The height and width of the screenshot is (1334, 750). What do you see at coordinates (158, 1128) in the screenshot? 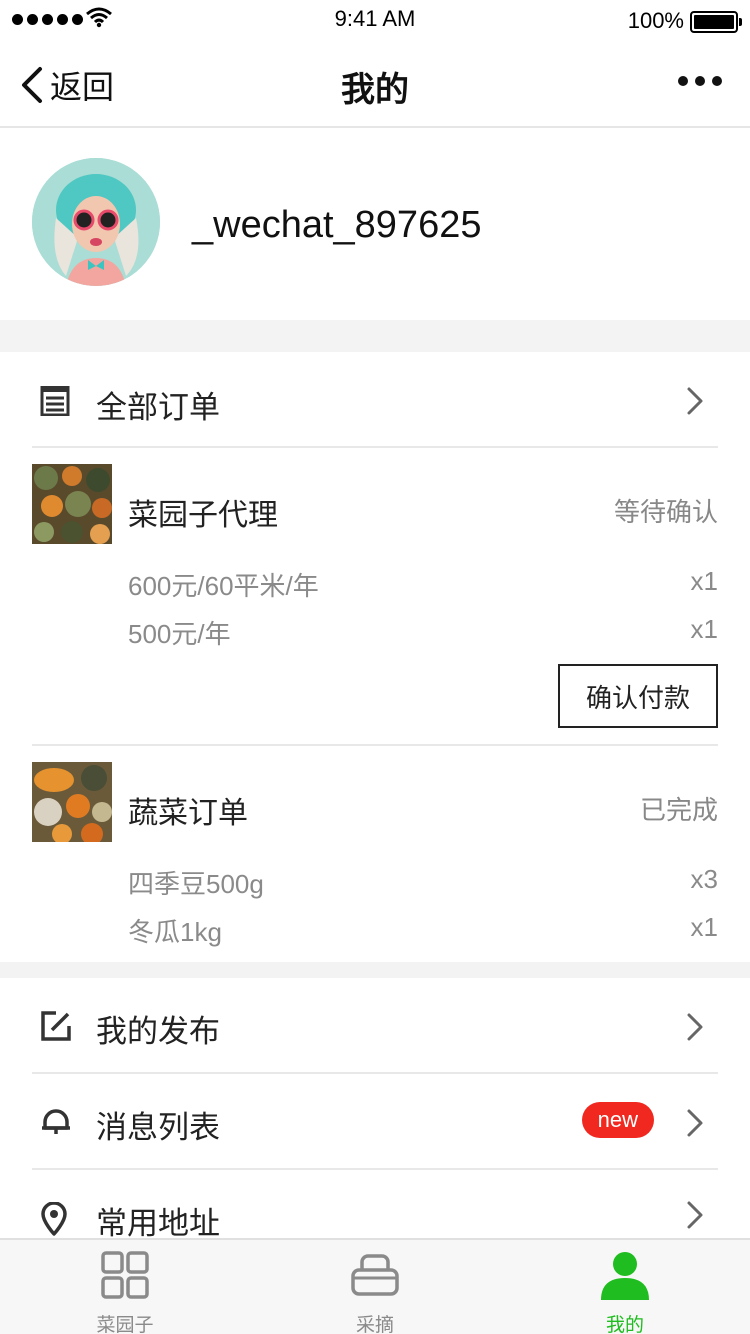
I see `menu-label: 消息列表` at bounding box center [158, 1128].